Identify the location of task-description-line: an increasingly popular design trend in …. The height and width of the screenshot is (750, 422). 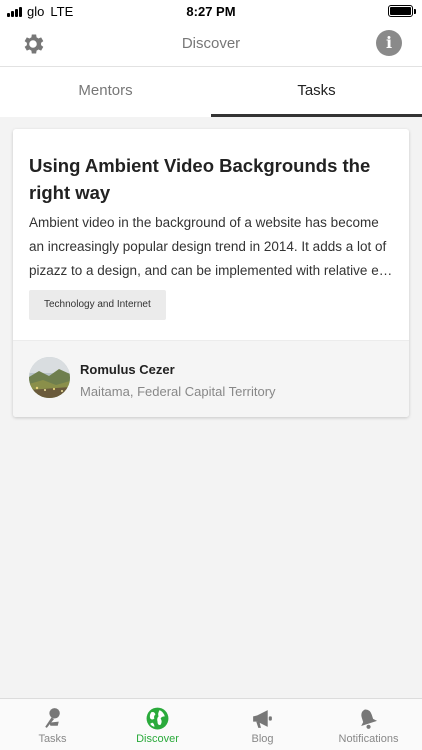
(208, 246).